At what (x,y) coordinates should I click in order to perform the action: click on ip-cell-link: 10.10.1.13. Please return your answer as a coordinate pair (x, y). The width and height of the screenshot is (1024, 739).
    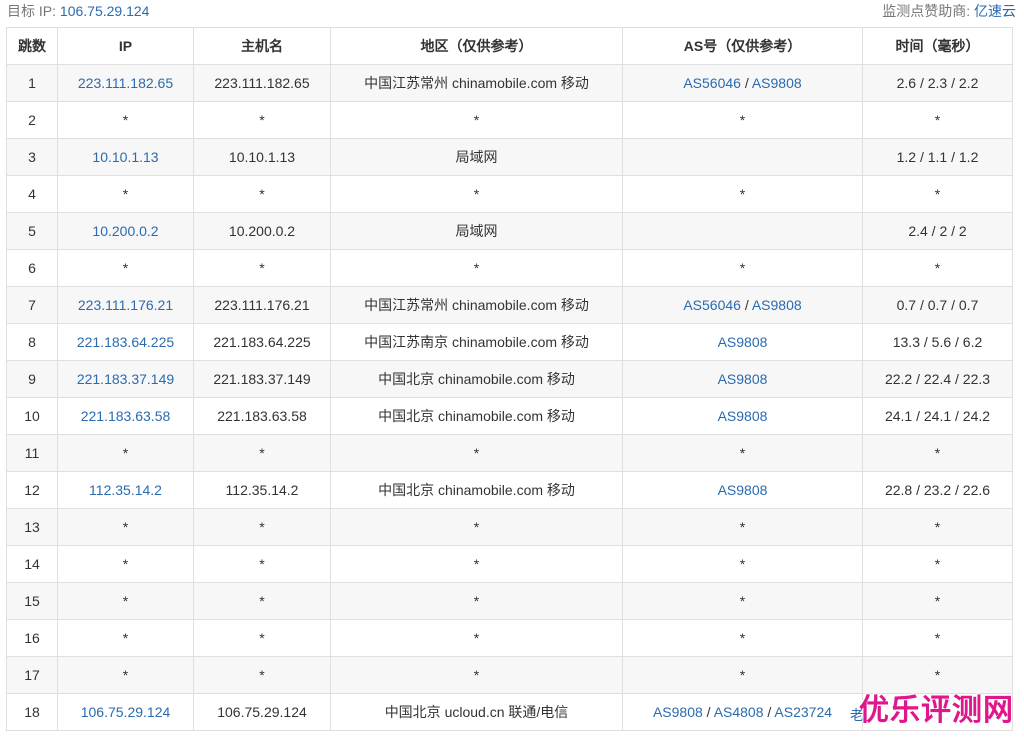
    Looking at the image, I should click on (125, 157).